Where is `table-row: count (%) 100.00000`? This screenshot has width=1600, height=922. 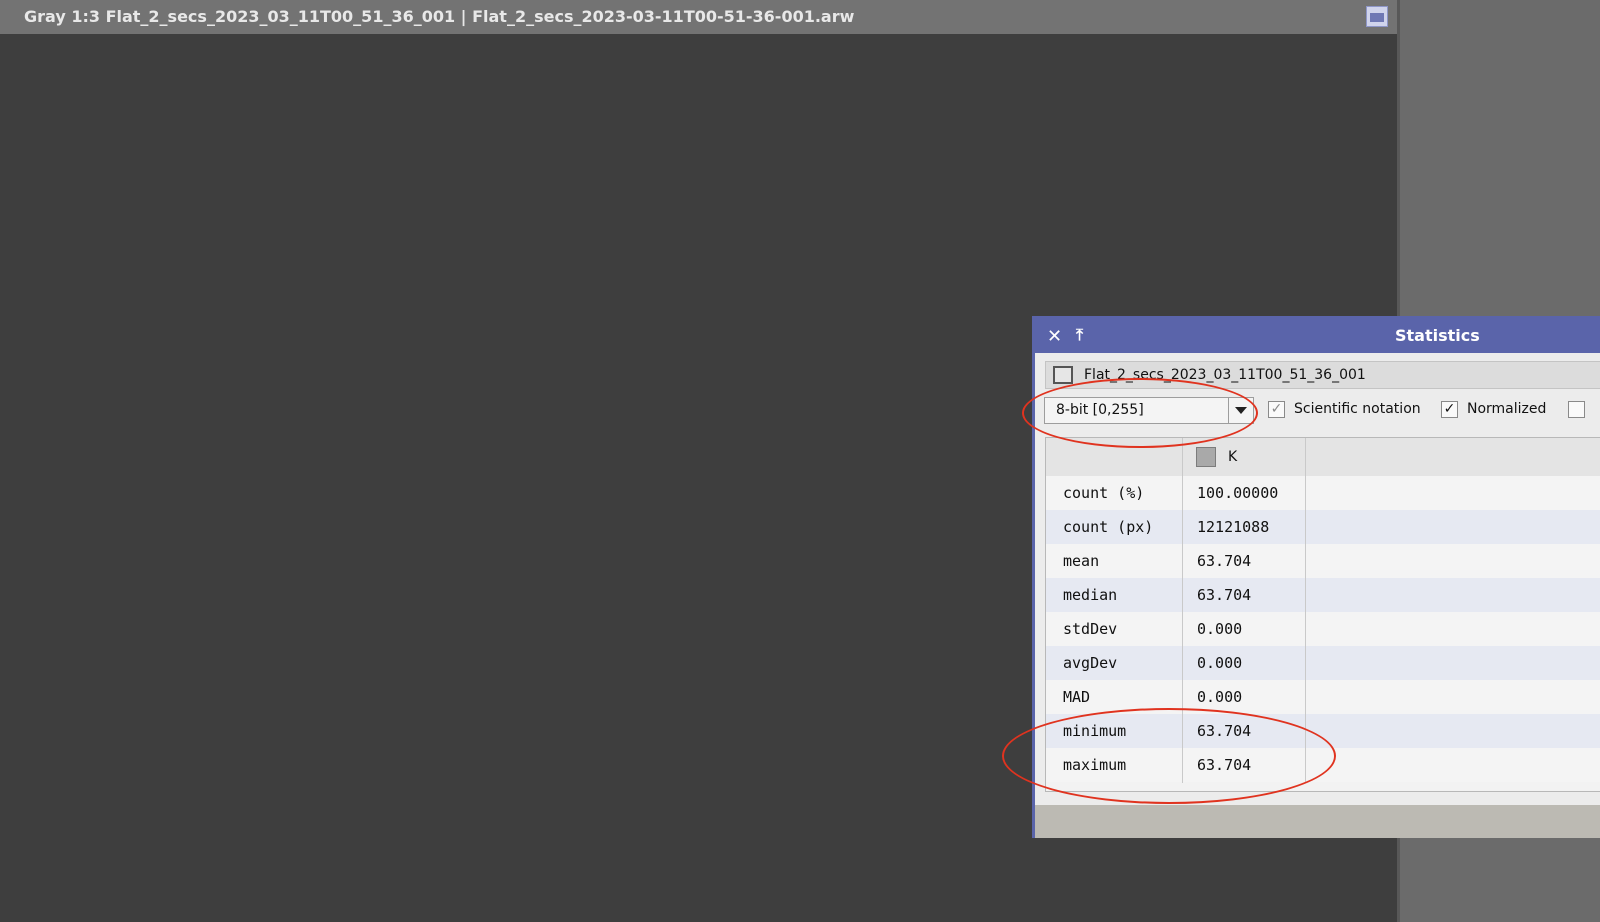 table-row: count (%) 100.00000 is located at coordinates (1323, 493).